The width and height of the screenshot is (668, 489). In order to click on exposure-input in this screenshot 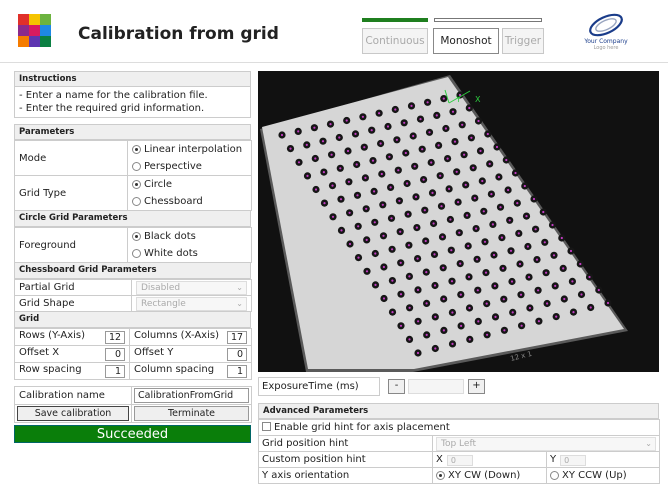, I will do `click(436, 386)`.